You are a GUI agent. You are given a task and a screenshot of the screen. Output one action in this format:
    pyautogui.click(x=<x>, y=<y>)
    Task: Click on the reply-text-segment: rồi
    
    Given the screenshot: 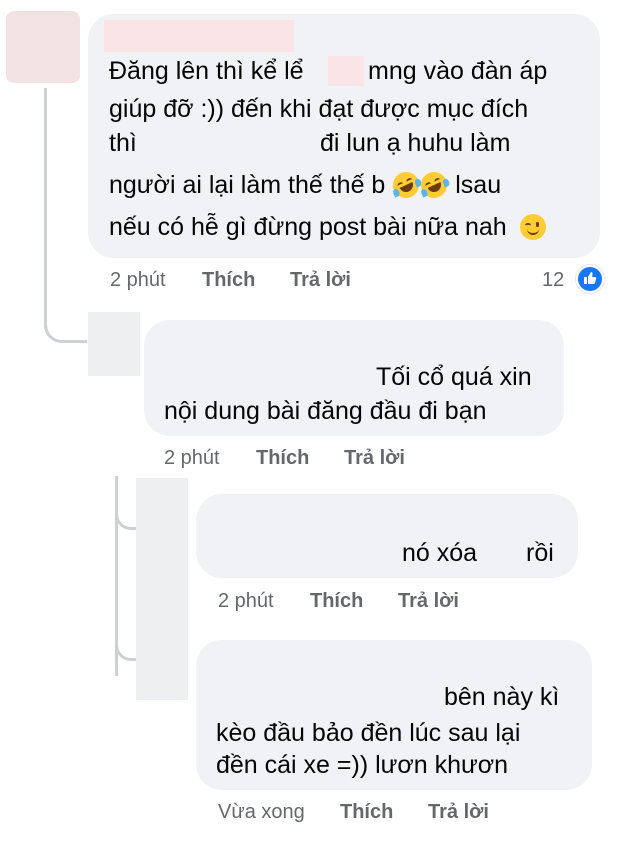 What is the action you would take?
    pyautogui.click(x=540, y=553)
    